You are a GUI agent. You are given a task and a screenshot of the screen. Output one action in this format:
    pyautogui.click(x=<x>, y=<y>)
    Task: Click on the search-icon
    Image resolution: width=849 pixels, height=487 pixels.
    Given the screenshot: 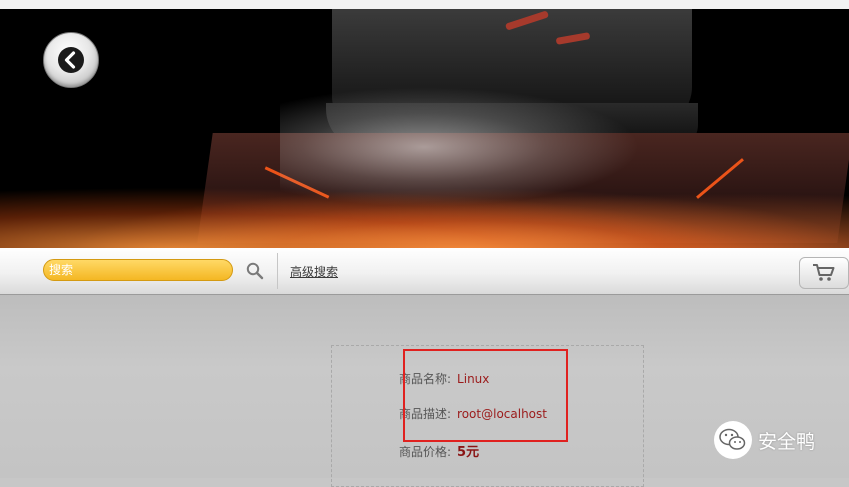 What is the action you would take?
    pyautogui.click(x=255, y=273)
    